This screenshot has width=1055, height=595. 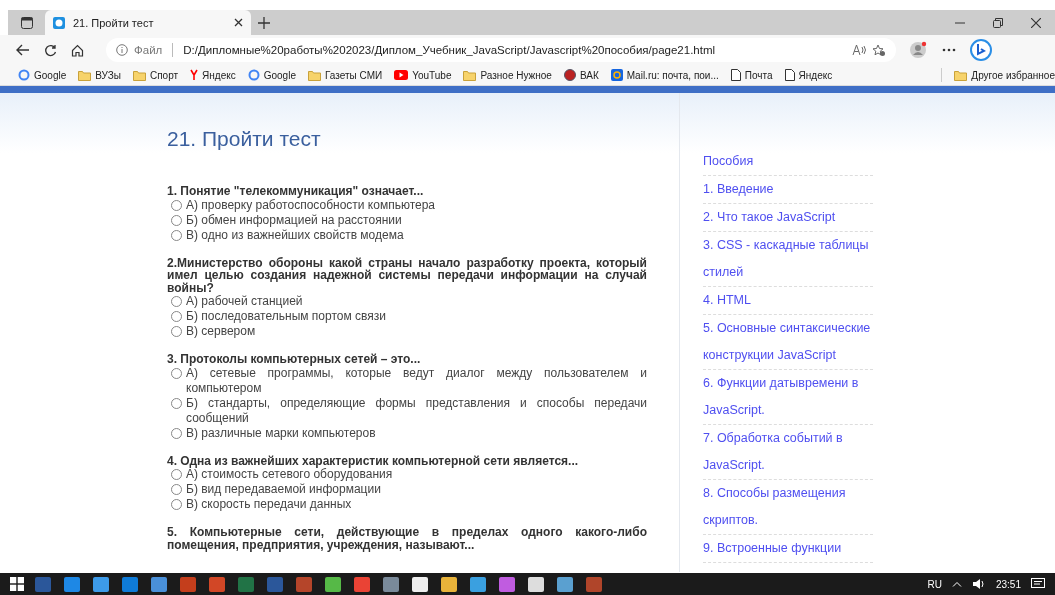 I want to click on sidebar-link: 9. Встроенные функции, so click(x=788, y=549).